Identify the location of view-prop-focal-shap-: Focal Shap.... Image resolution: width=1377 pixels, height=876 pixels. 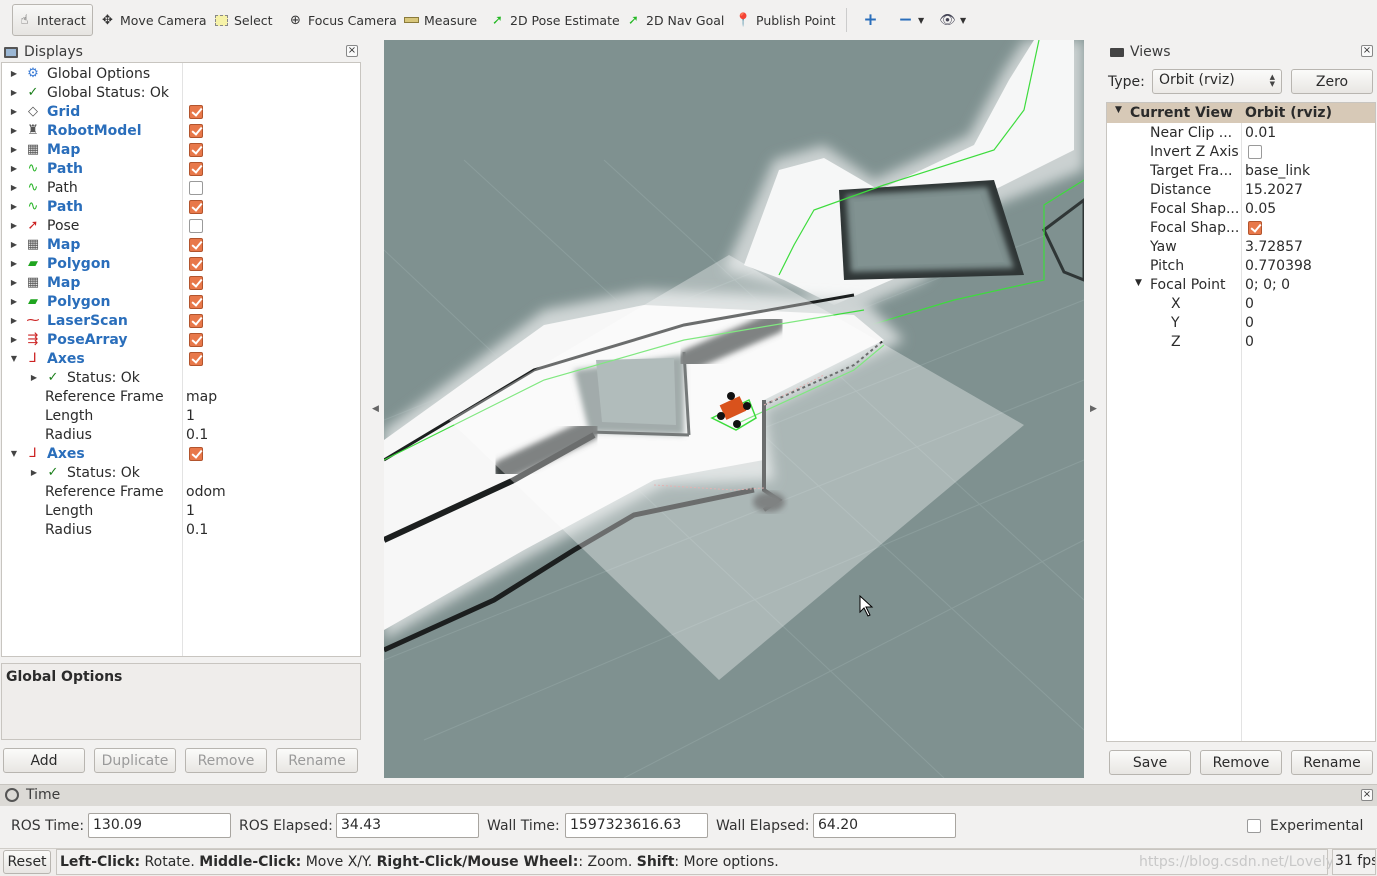
(1241, 228).